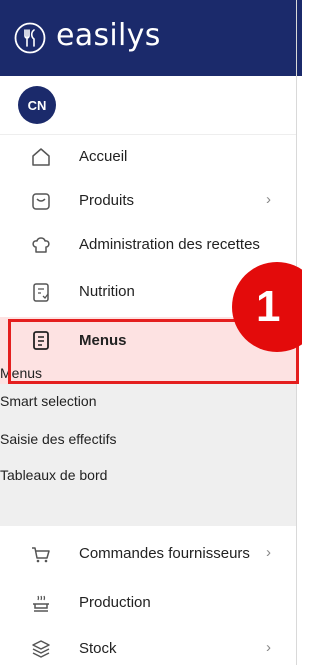  Describe the element at coordinates (108, 35) in the screenshot. I see `brand-name: easilys` at that location.